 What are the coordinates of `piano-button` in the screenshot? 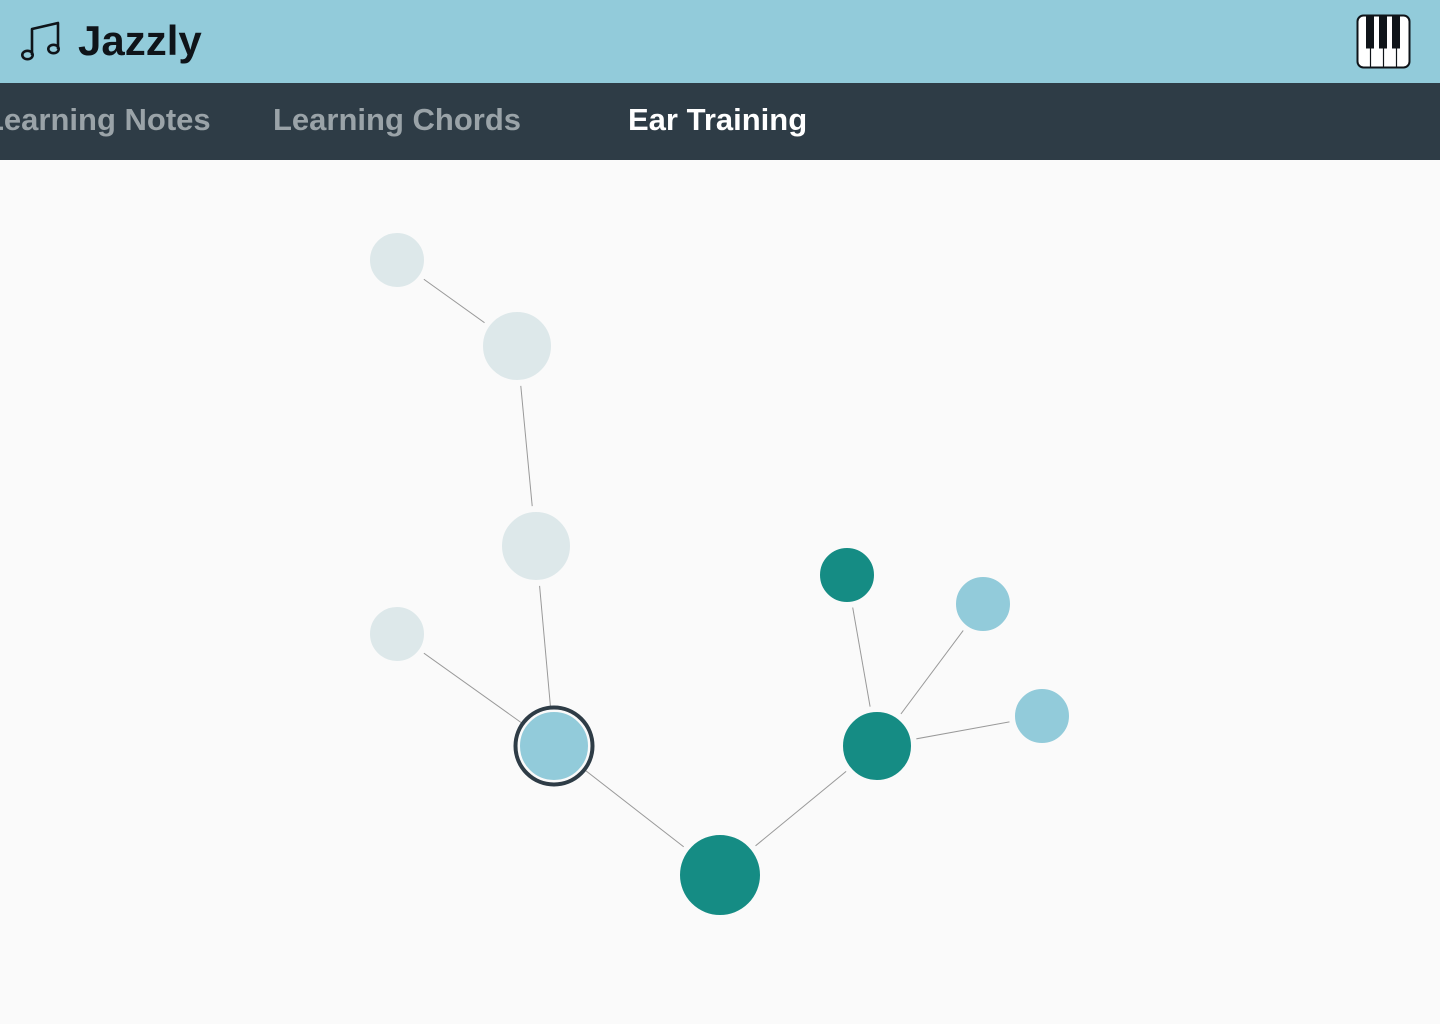 It's located at (1383, 41).